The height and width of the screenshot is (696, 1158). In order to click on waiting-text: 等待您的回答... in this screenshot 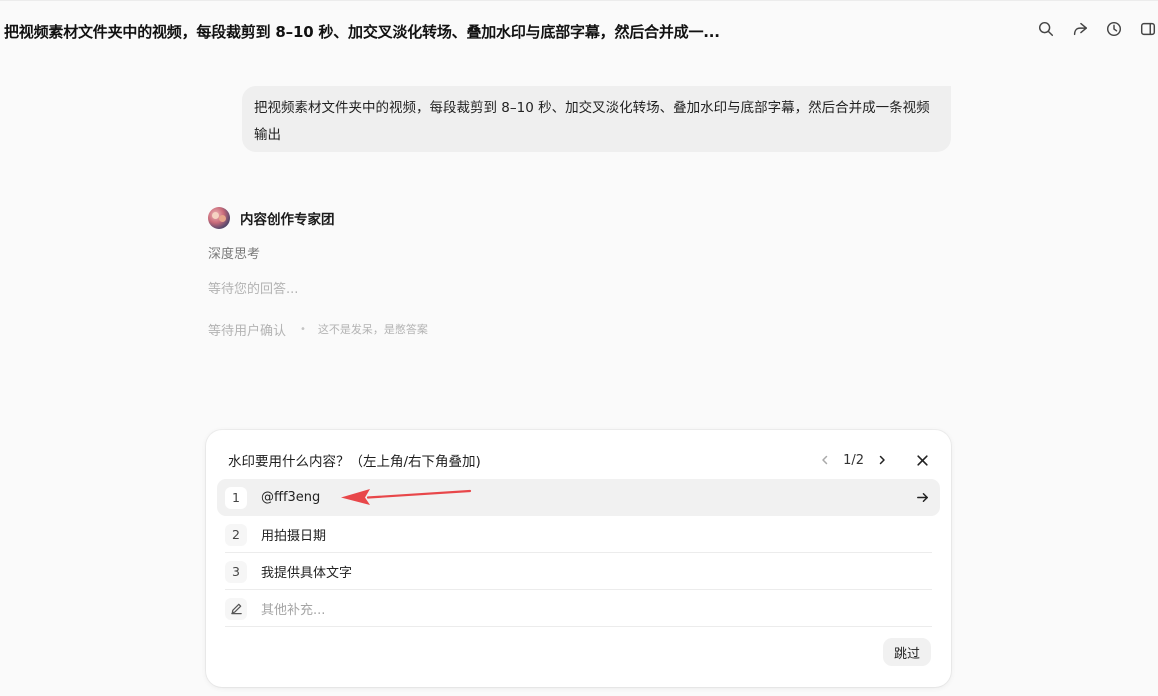, I will do `click(253, 289)`.